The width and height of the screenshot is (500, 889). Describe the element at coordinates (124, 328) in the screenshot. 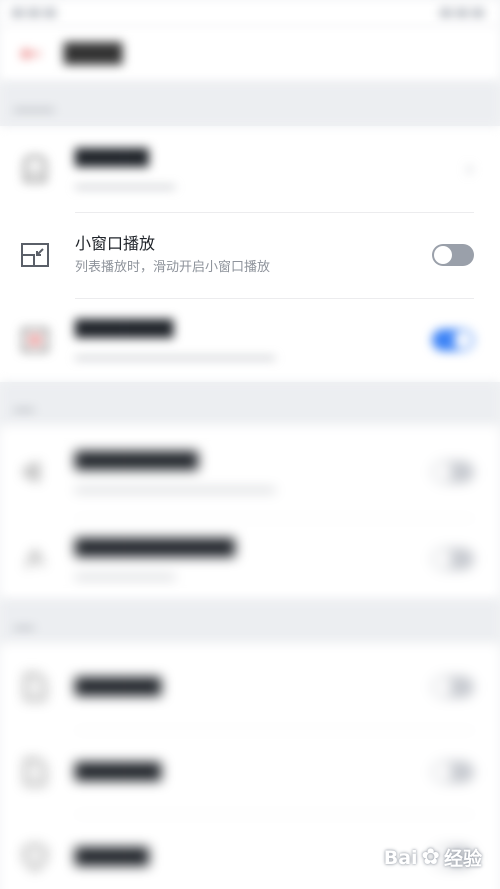

I see `ad-autoplay-title: ████████` at that location.